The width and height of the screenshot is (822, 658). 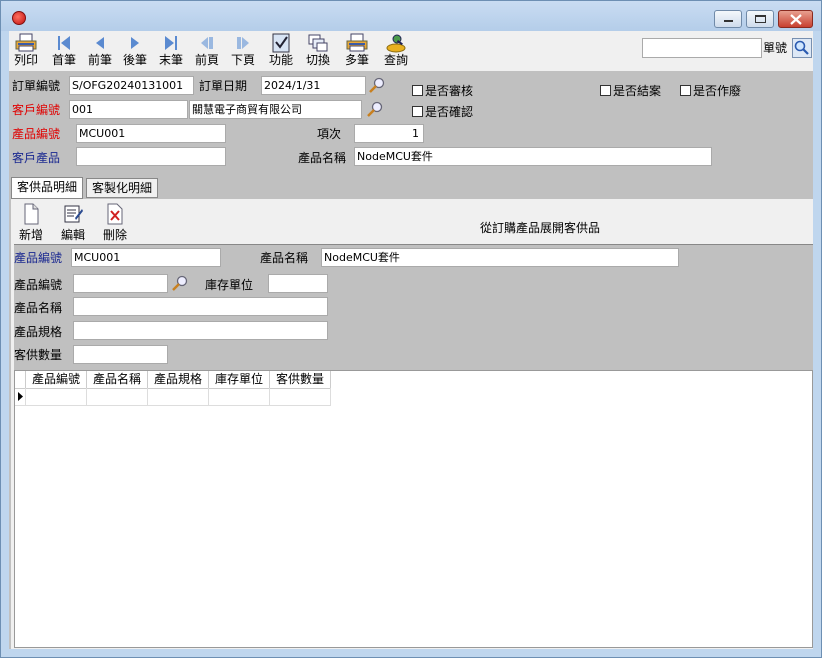 I want to click on app-globe-icon, so click(x=19, y=18).